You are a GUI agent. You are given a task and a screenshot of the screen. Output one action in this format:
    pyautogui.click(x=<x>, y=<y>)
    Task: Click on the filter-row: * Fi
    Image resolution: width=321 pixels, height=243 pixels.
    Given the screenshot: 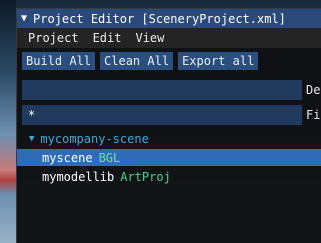 What is the action you would take?
    pyautogui.click(x=169, y=115)
    